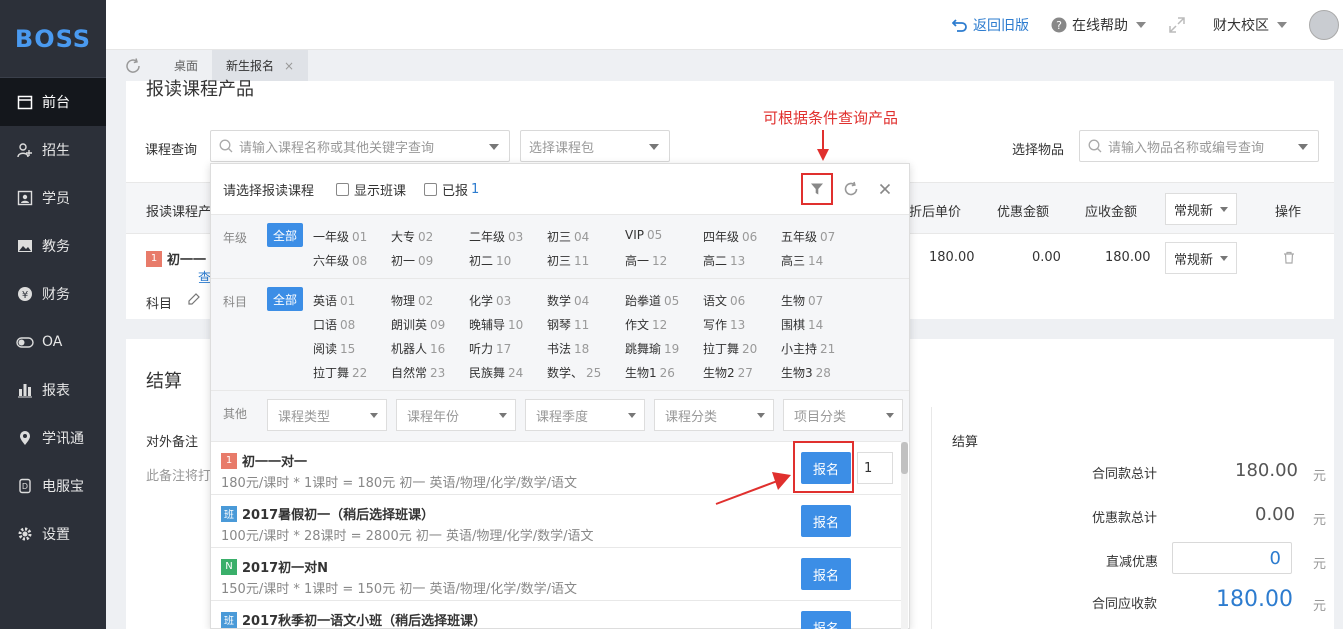  What do you see at coordinates (851, 189) in the screenshot?
I see `reset-button` at bounding box center [851, 189].